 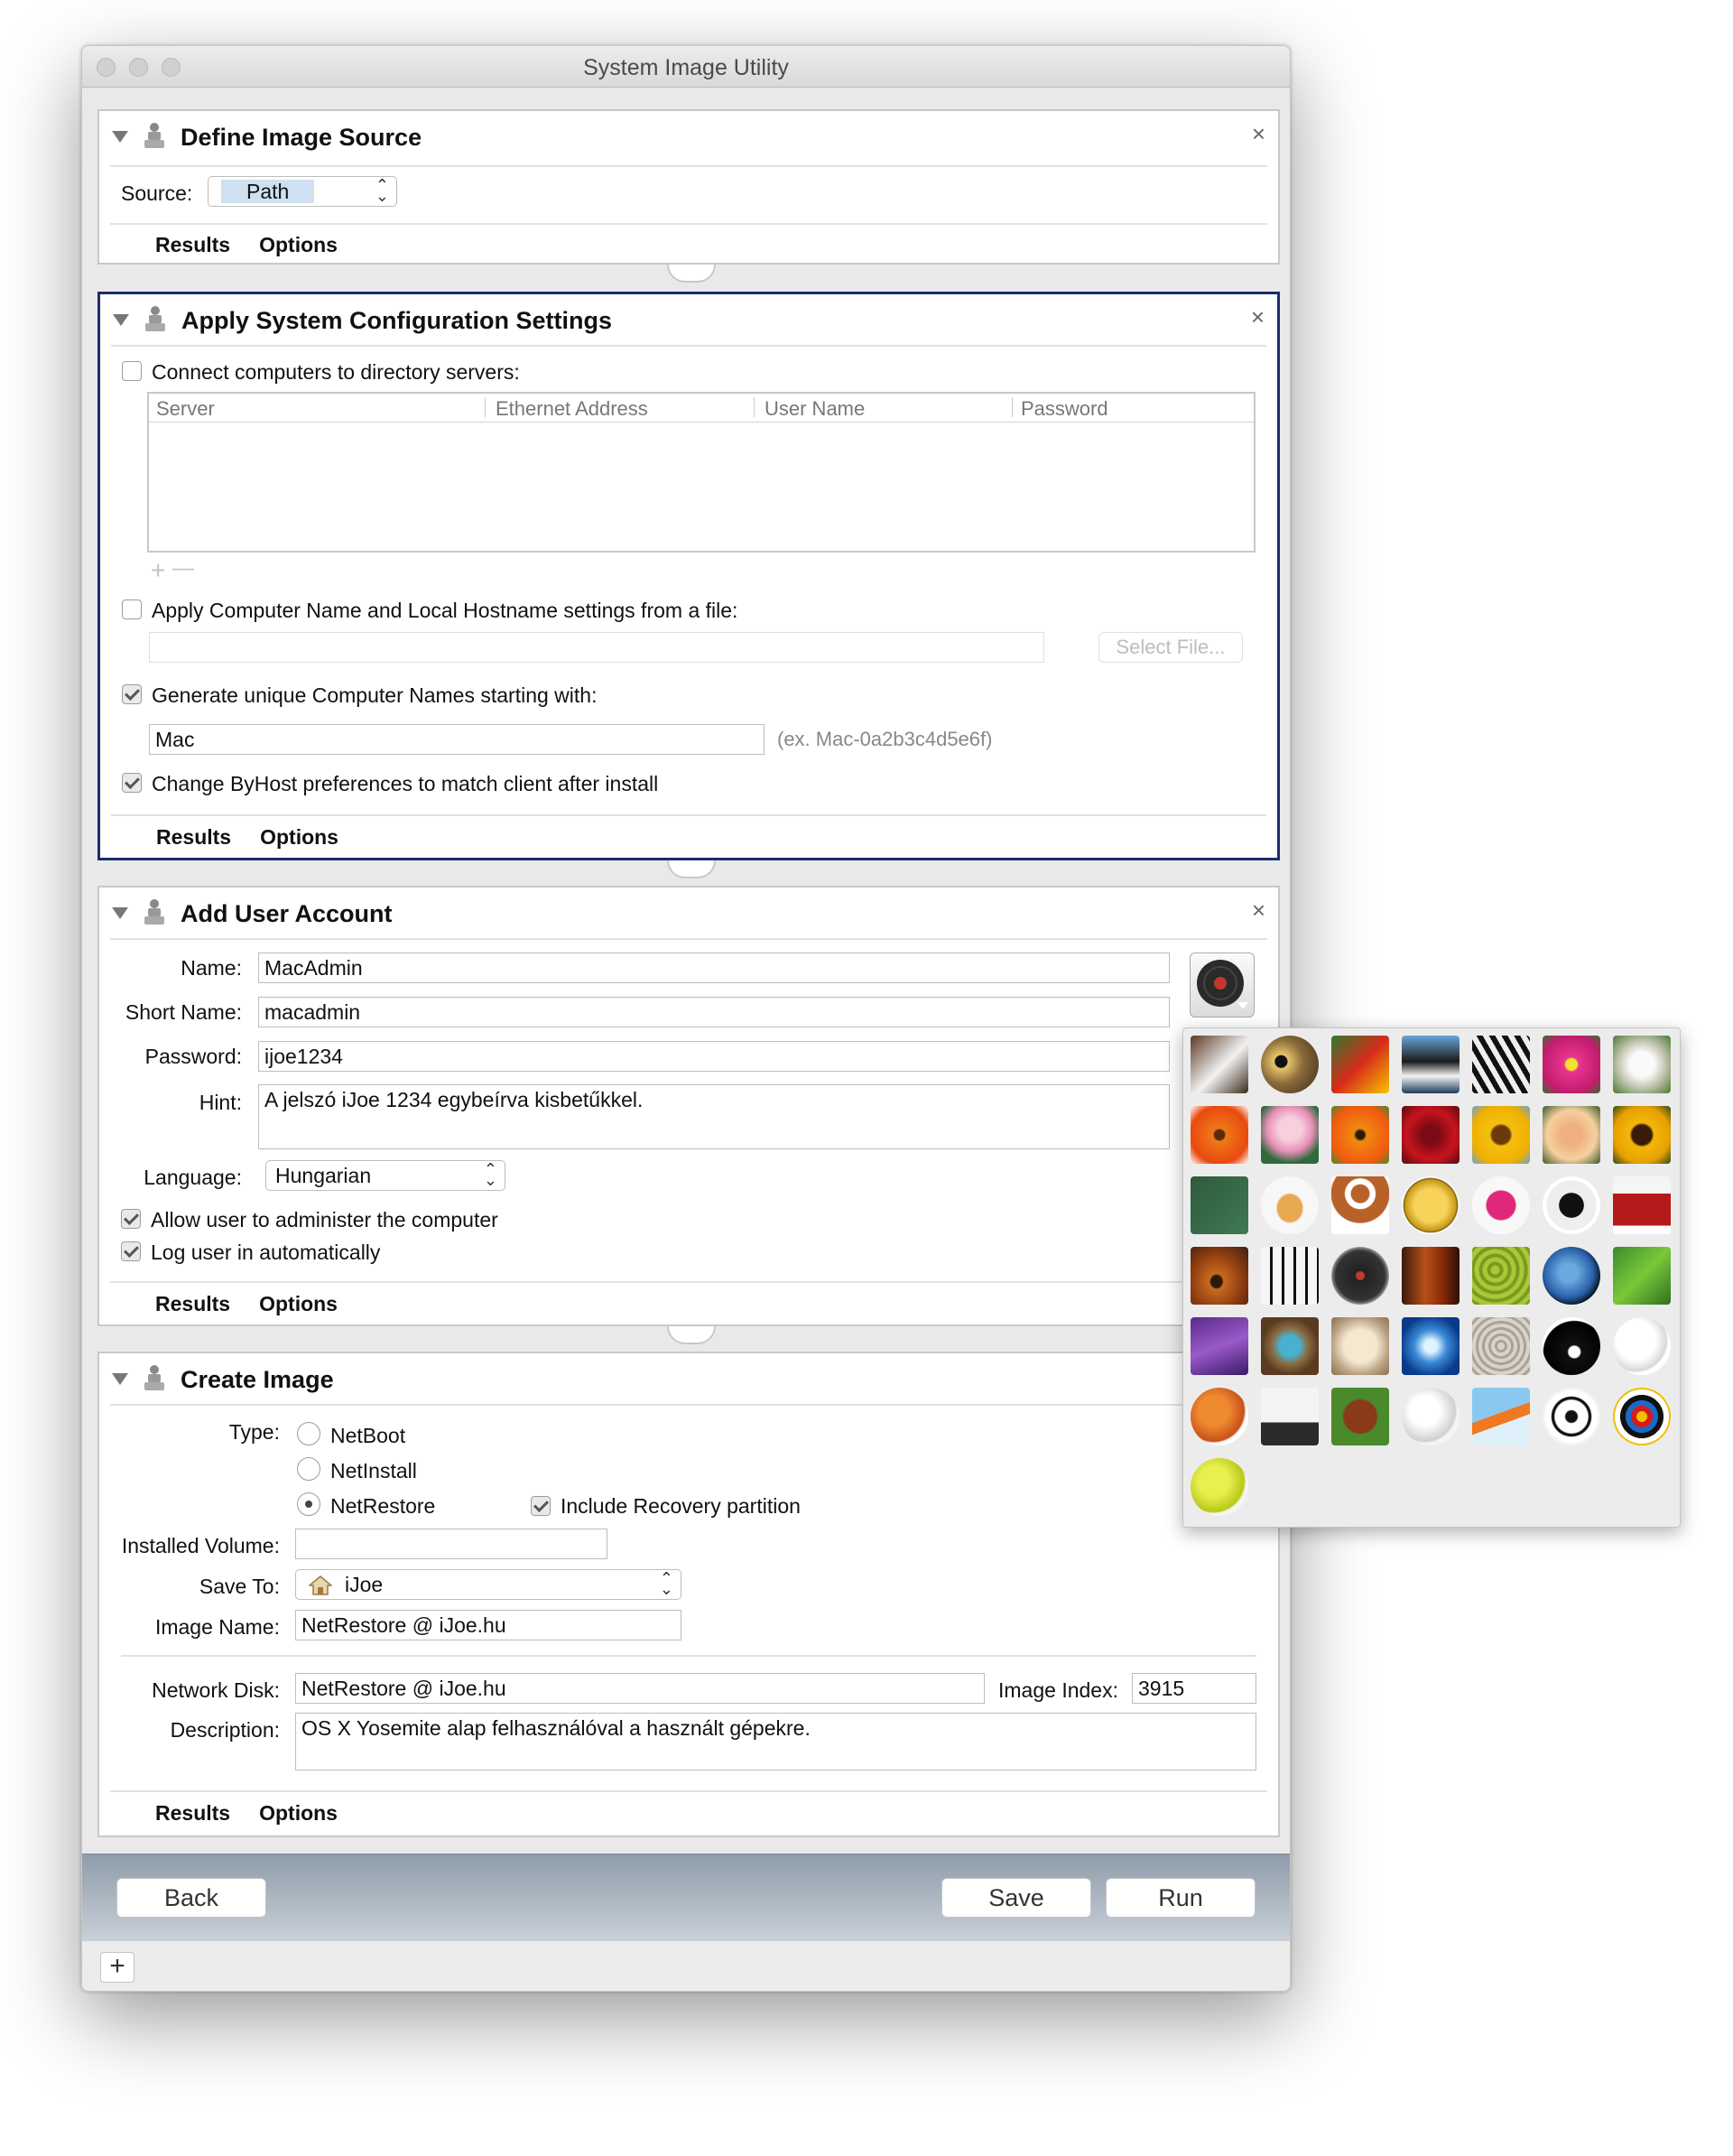 I want to click on remove-server-button: —, so click(x=183, y=568).